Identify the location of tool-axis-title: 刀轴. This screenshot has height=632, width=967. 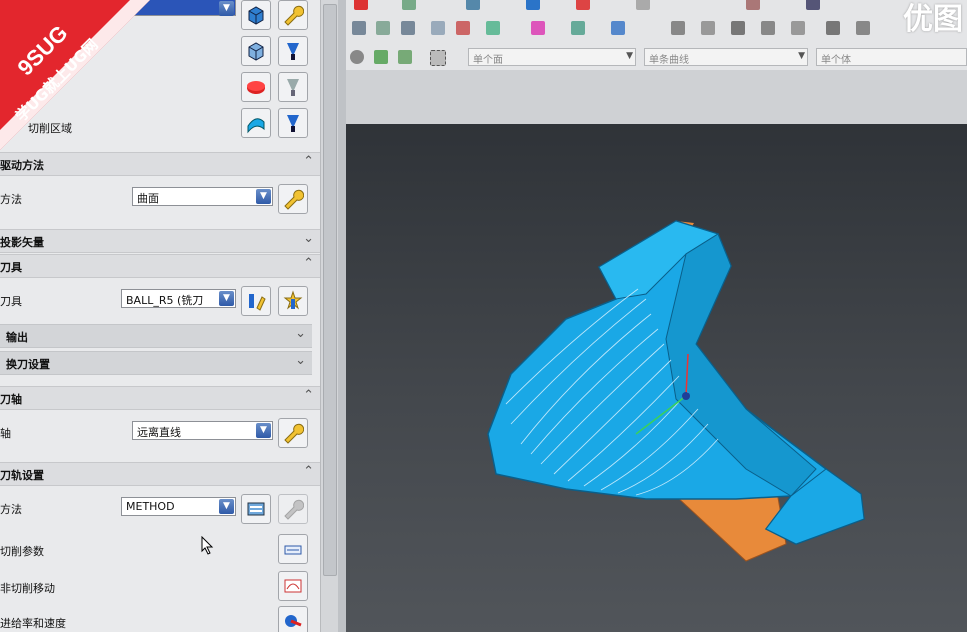
(11, 399).